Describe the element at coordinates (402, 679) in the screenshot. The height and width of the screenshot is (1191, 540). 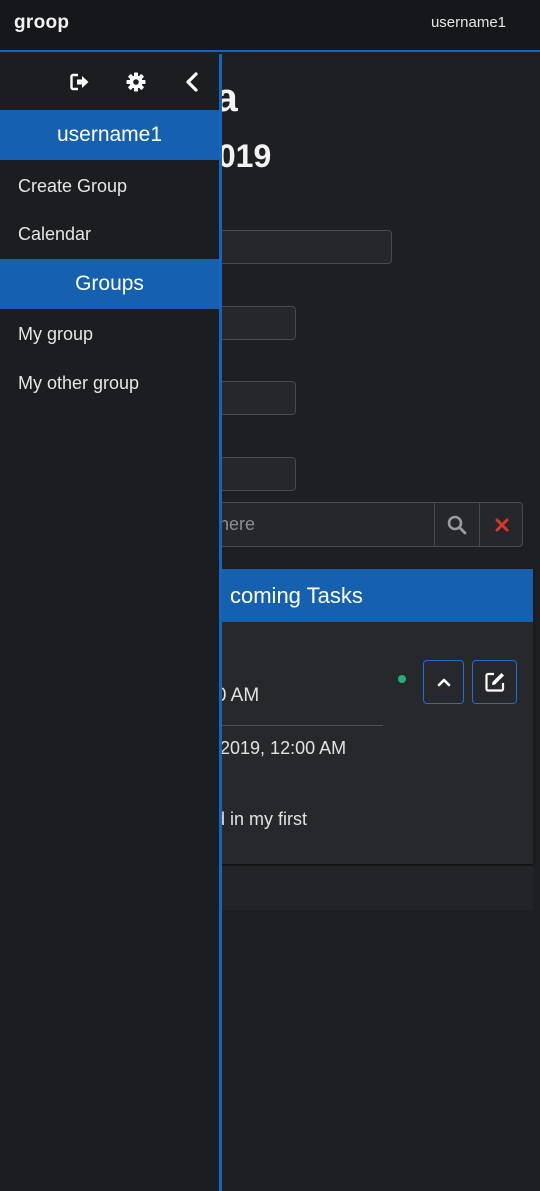
I see `status-indicator` at that location.